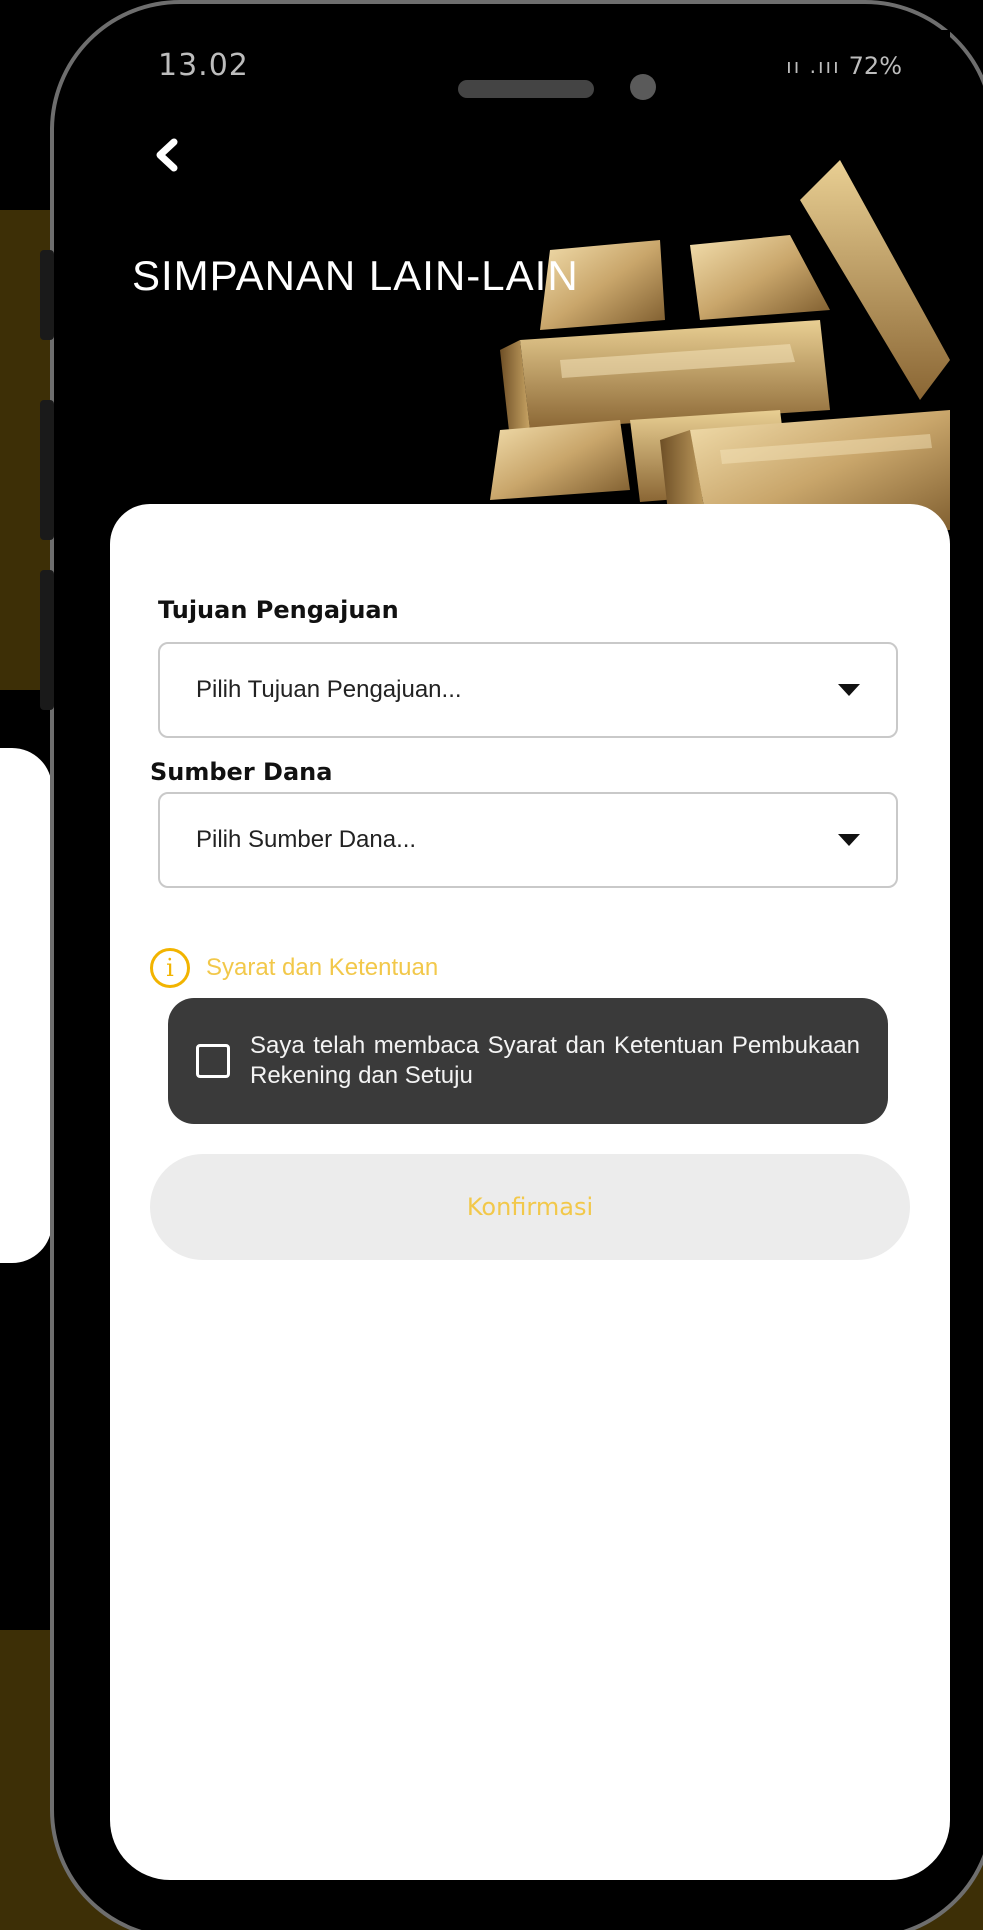  I want to click on info-icon: i, so click(170, 968).